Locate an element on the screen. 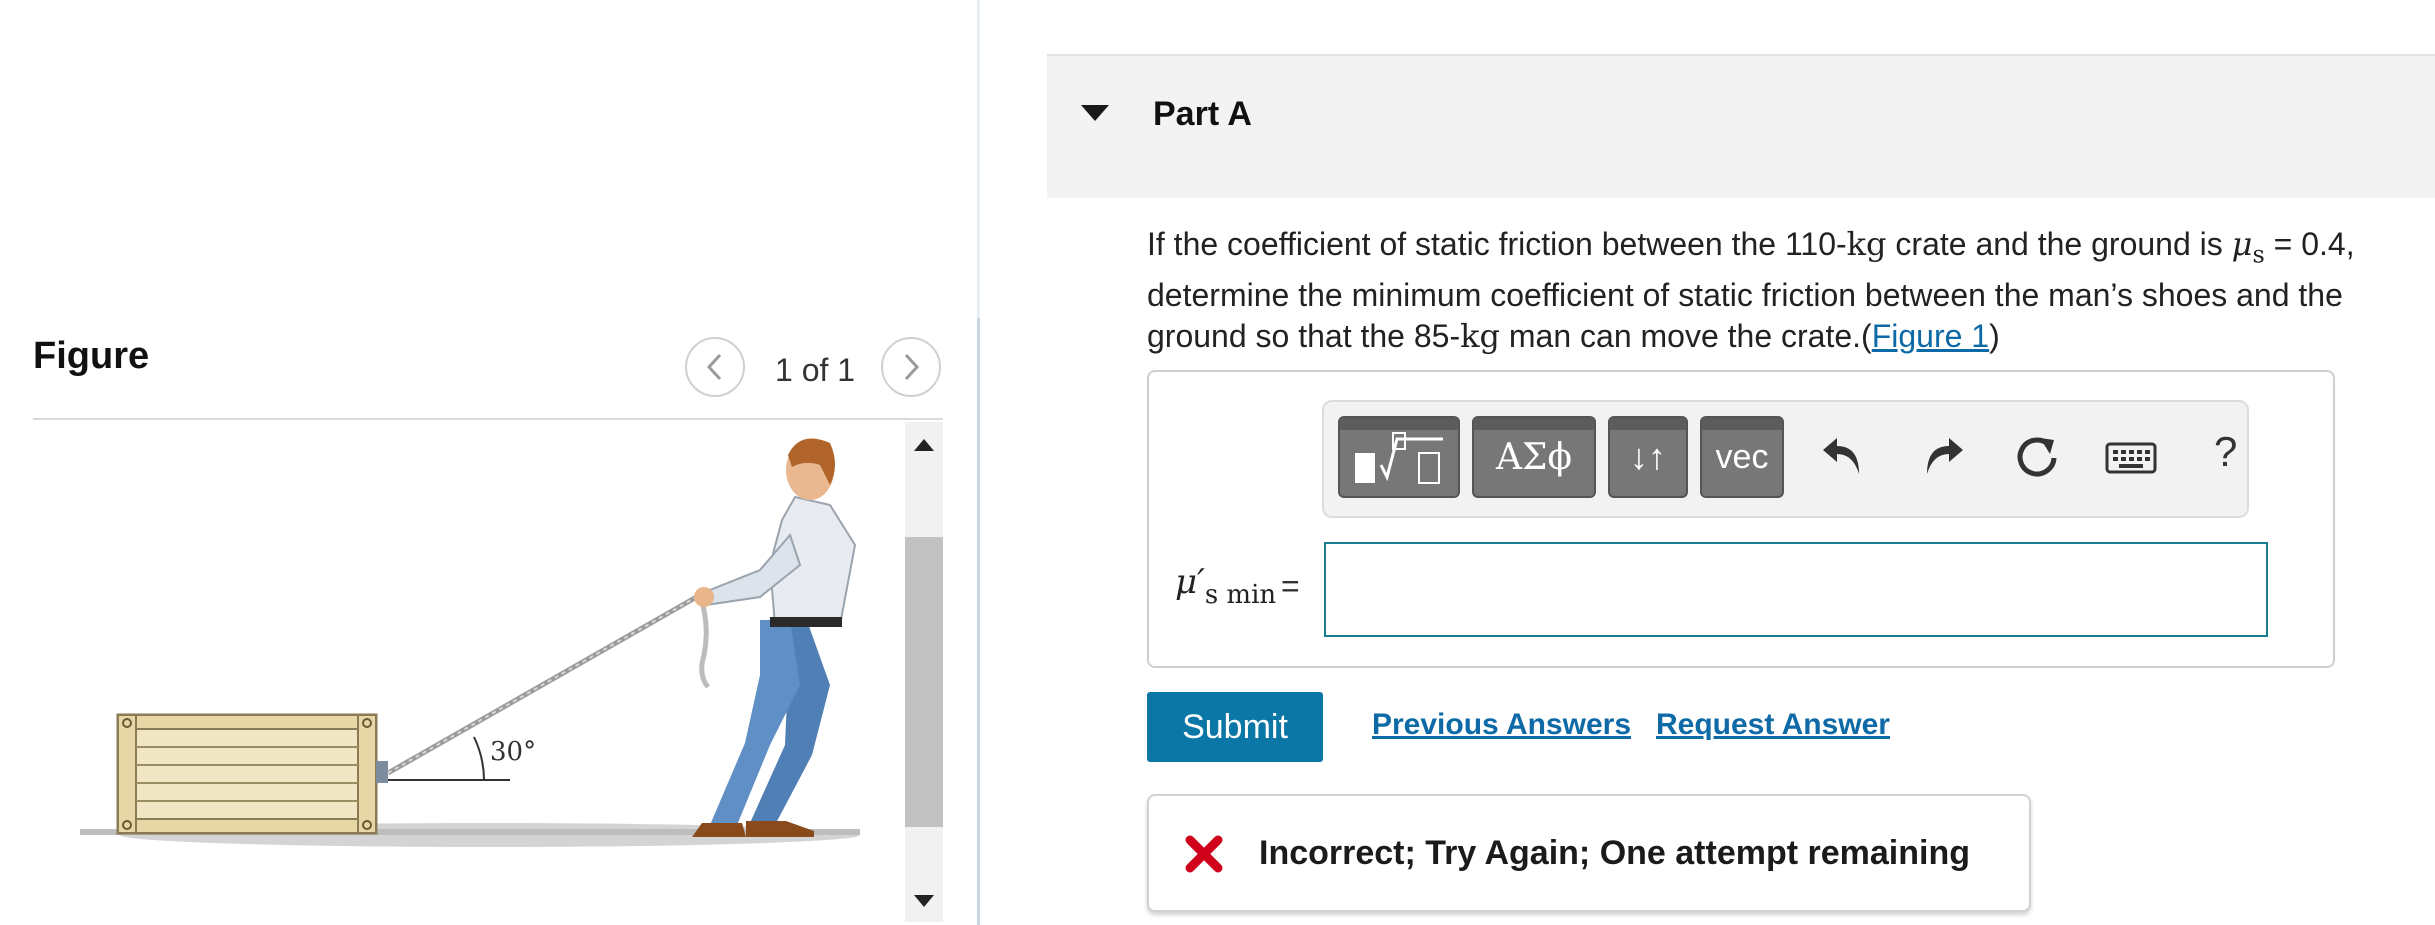  undo-button is located at coordinates (1843, 456).